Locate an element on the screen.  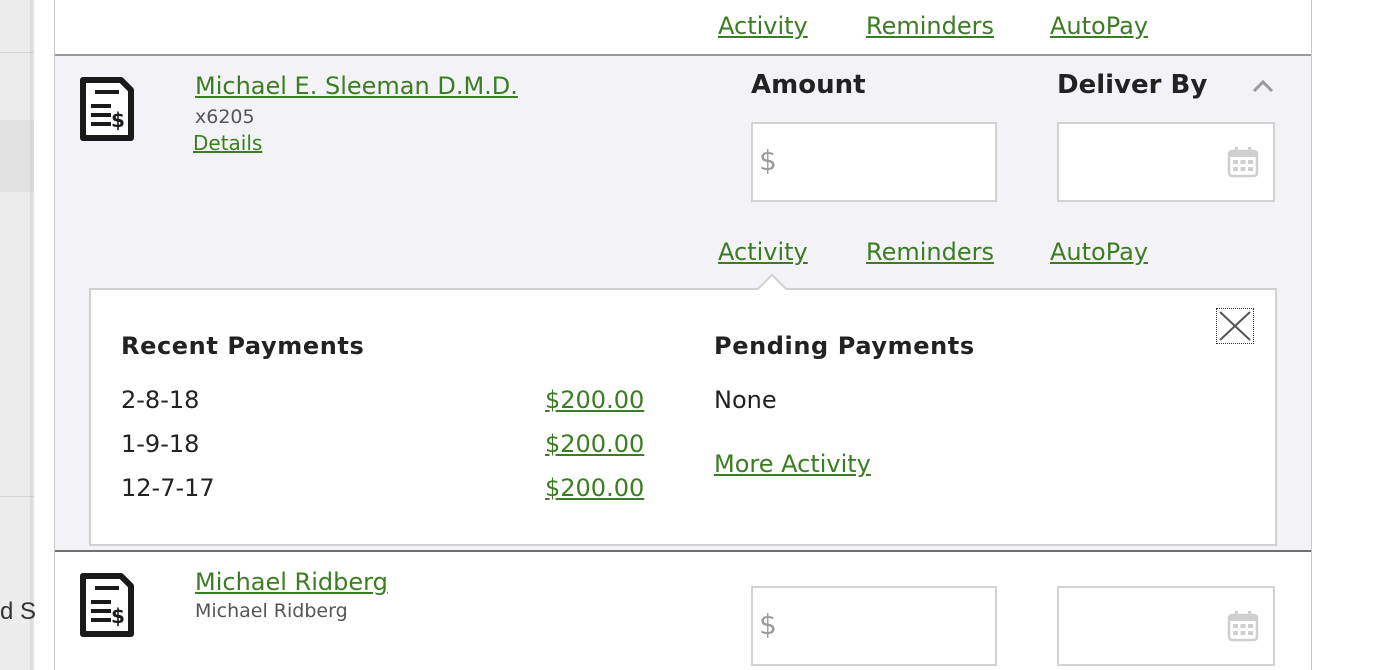
amount-header: Amount is located at coordinates (808, 85).